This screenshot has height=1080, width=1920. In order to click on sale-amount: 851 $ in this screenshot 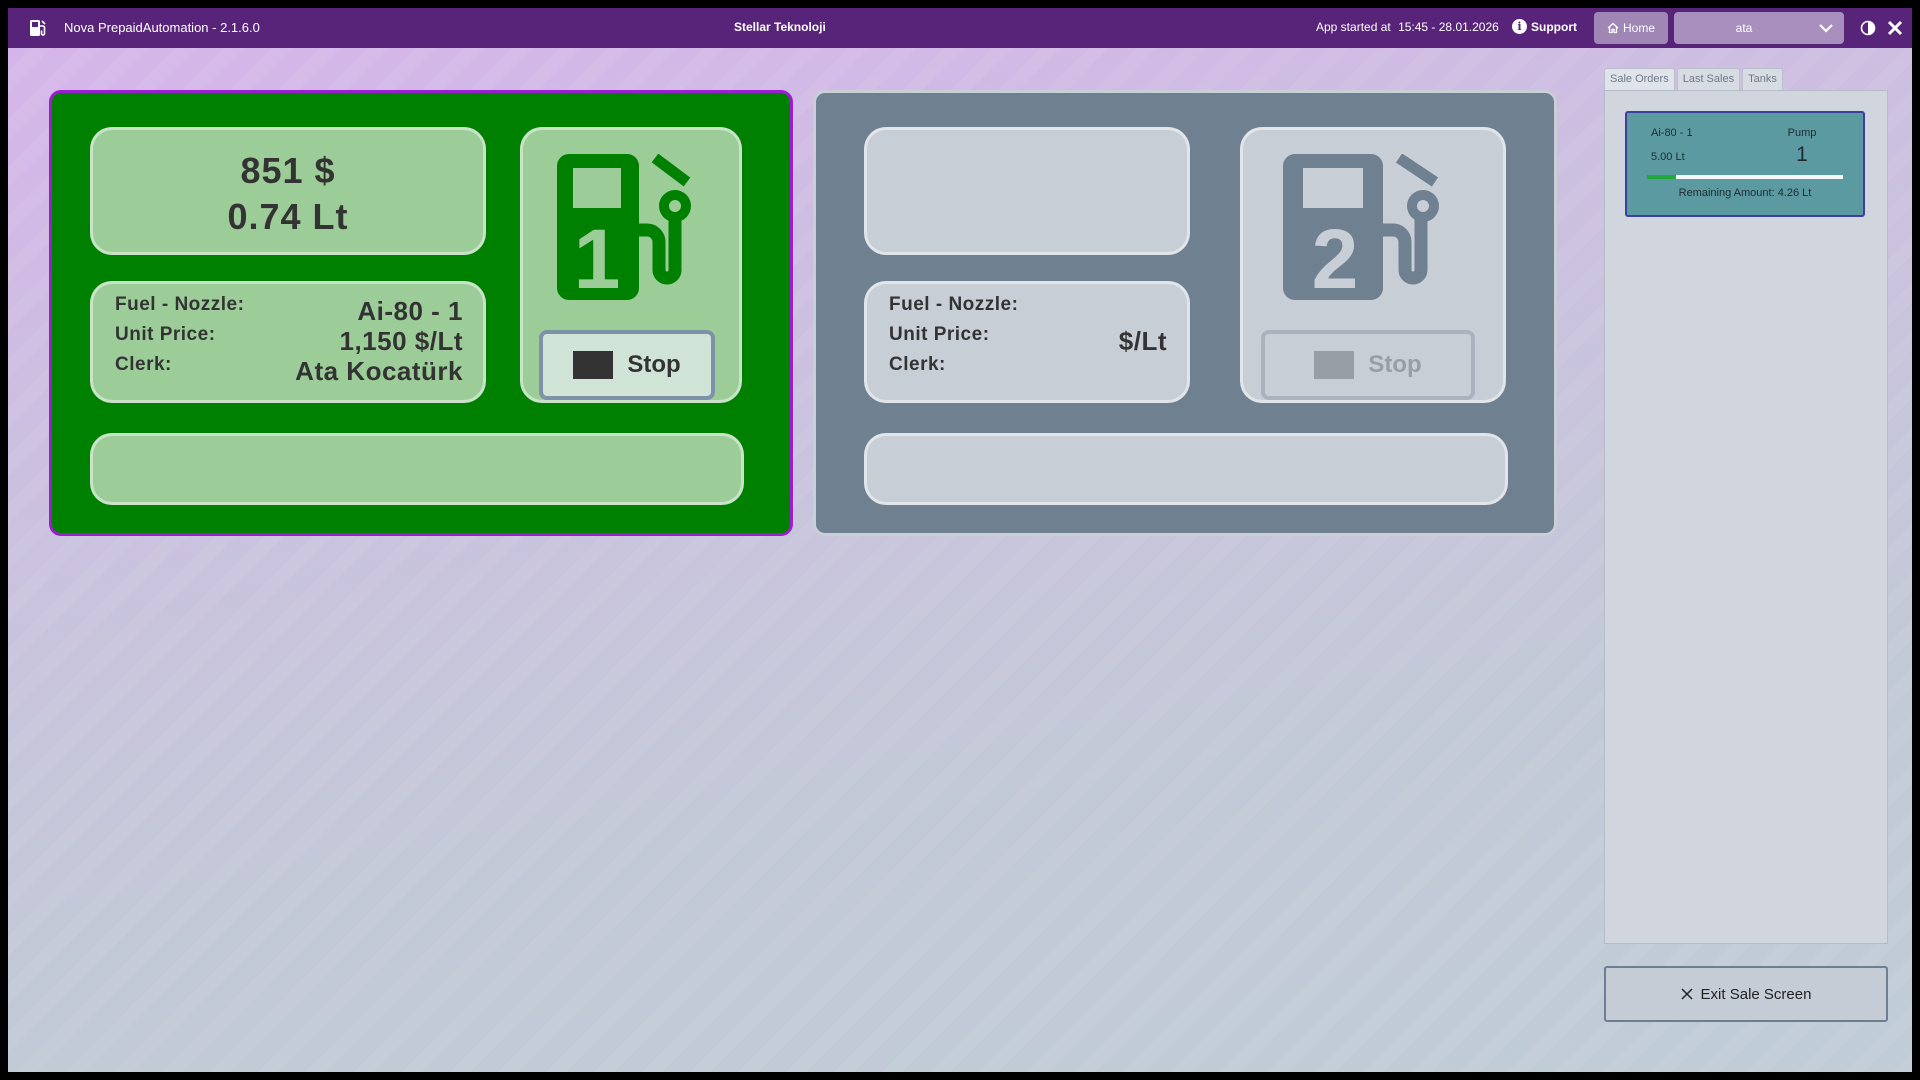, I will do `click(288, 170)`.